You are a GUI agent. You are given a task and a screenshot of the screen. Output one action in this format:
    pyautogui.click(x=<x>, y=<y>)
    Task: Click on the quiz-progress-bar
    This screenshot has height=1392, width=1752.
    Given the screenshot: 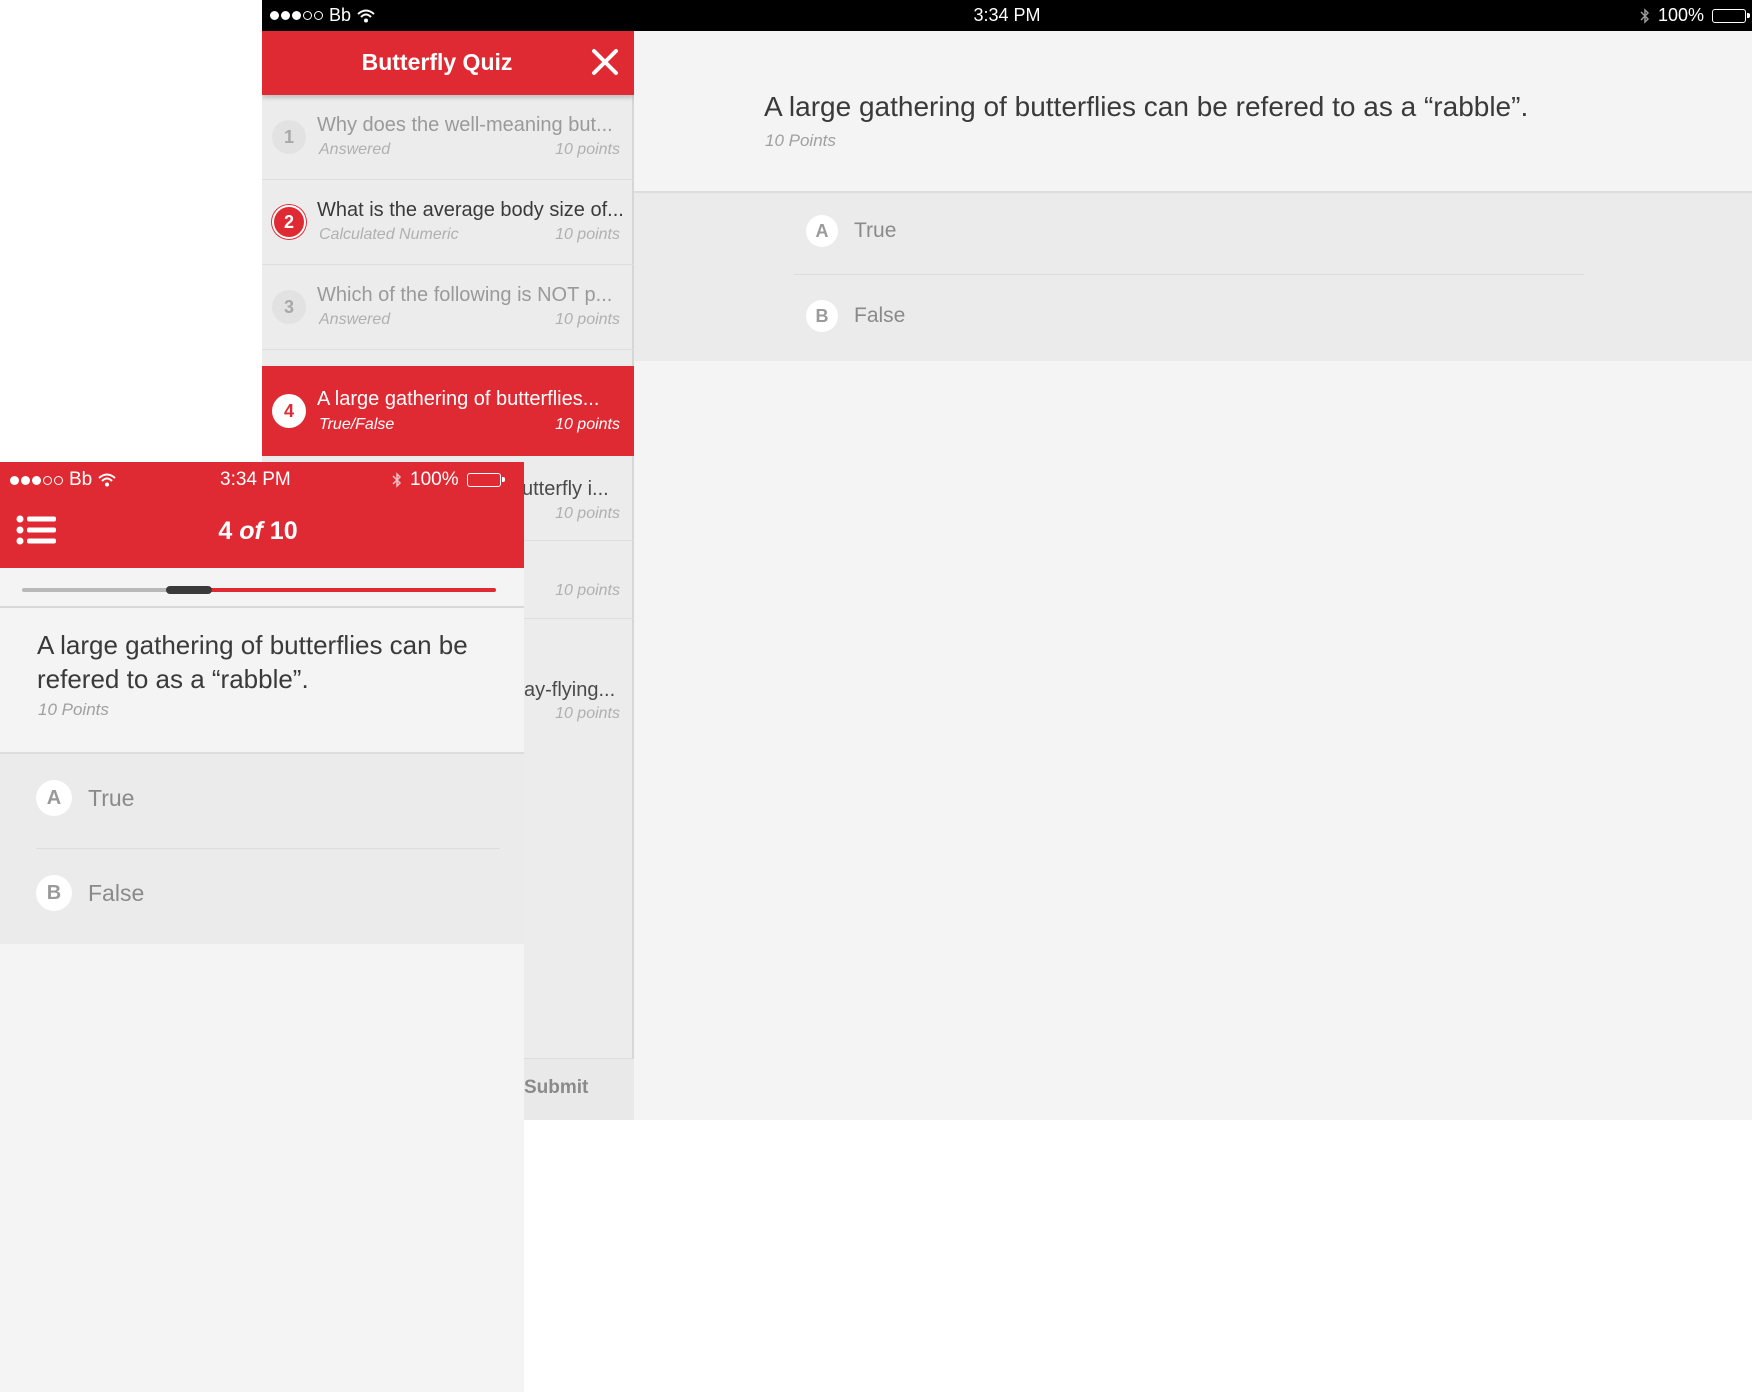 What is the action you would take?
    pyautogui.click(x=262, y=588)
    